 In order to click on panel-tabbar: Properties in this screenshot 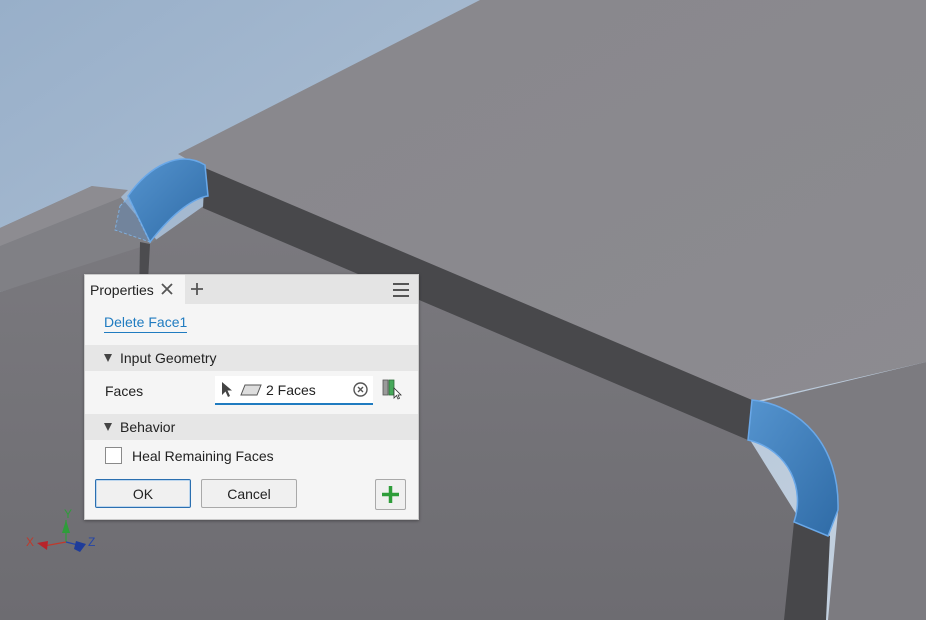, I will do `click(251, 289)`.